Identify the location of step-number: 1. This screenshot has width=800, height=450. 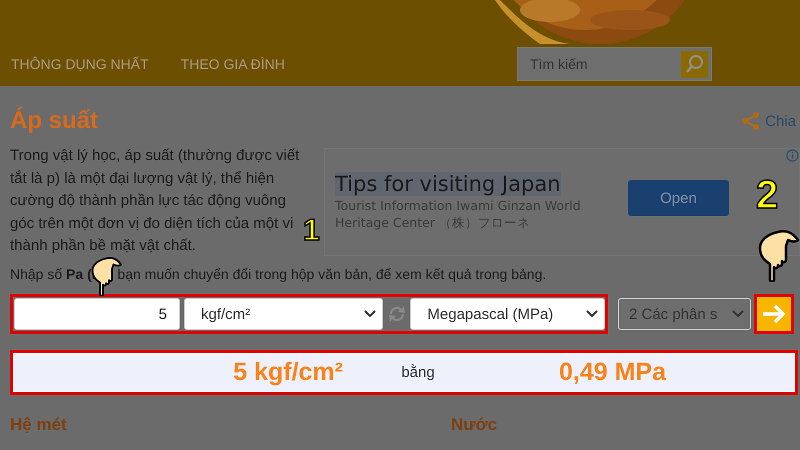
(311, 231).